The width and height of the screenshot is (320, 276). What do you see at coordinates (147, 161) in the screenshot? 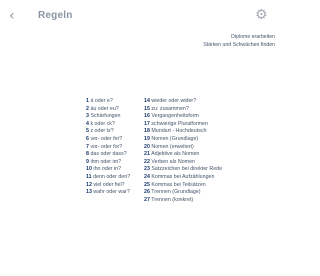
I see `rule-number: 22` at bounding box center [147, 161].